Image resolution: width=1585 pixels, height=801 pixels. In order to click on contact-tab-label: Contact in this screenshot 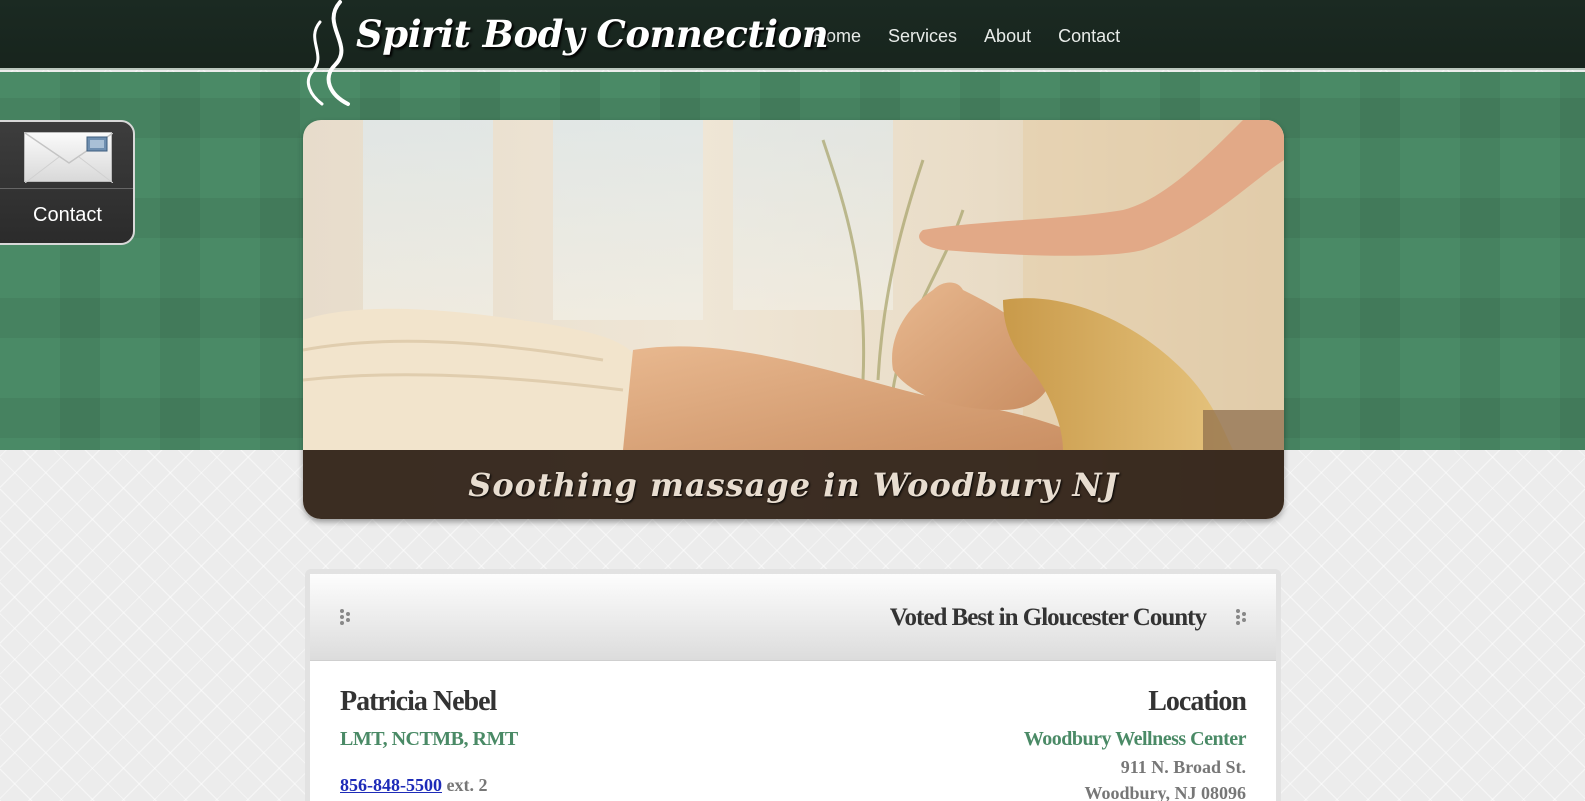, I will do `click(67, 215)`.